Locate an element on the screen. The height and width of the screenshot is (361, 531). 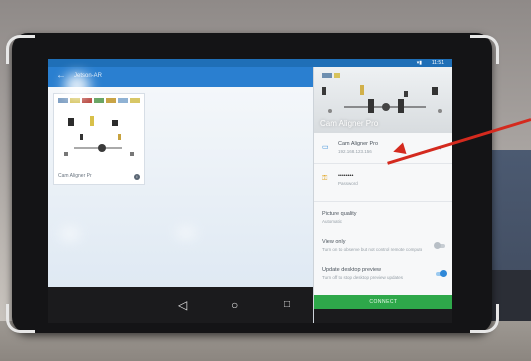
password-field: •••••••• is located at coordinates (345, 176).